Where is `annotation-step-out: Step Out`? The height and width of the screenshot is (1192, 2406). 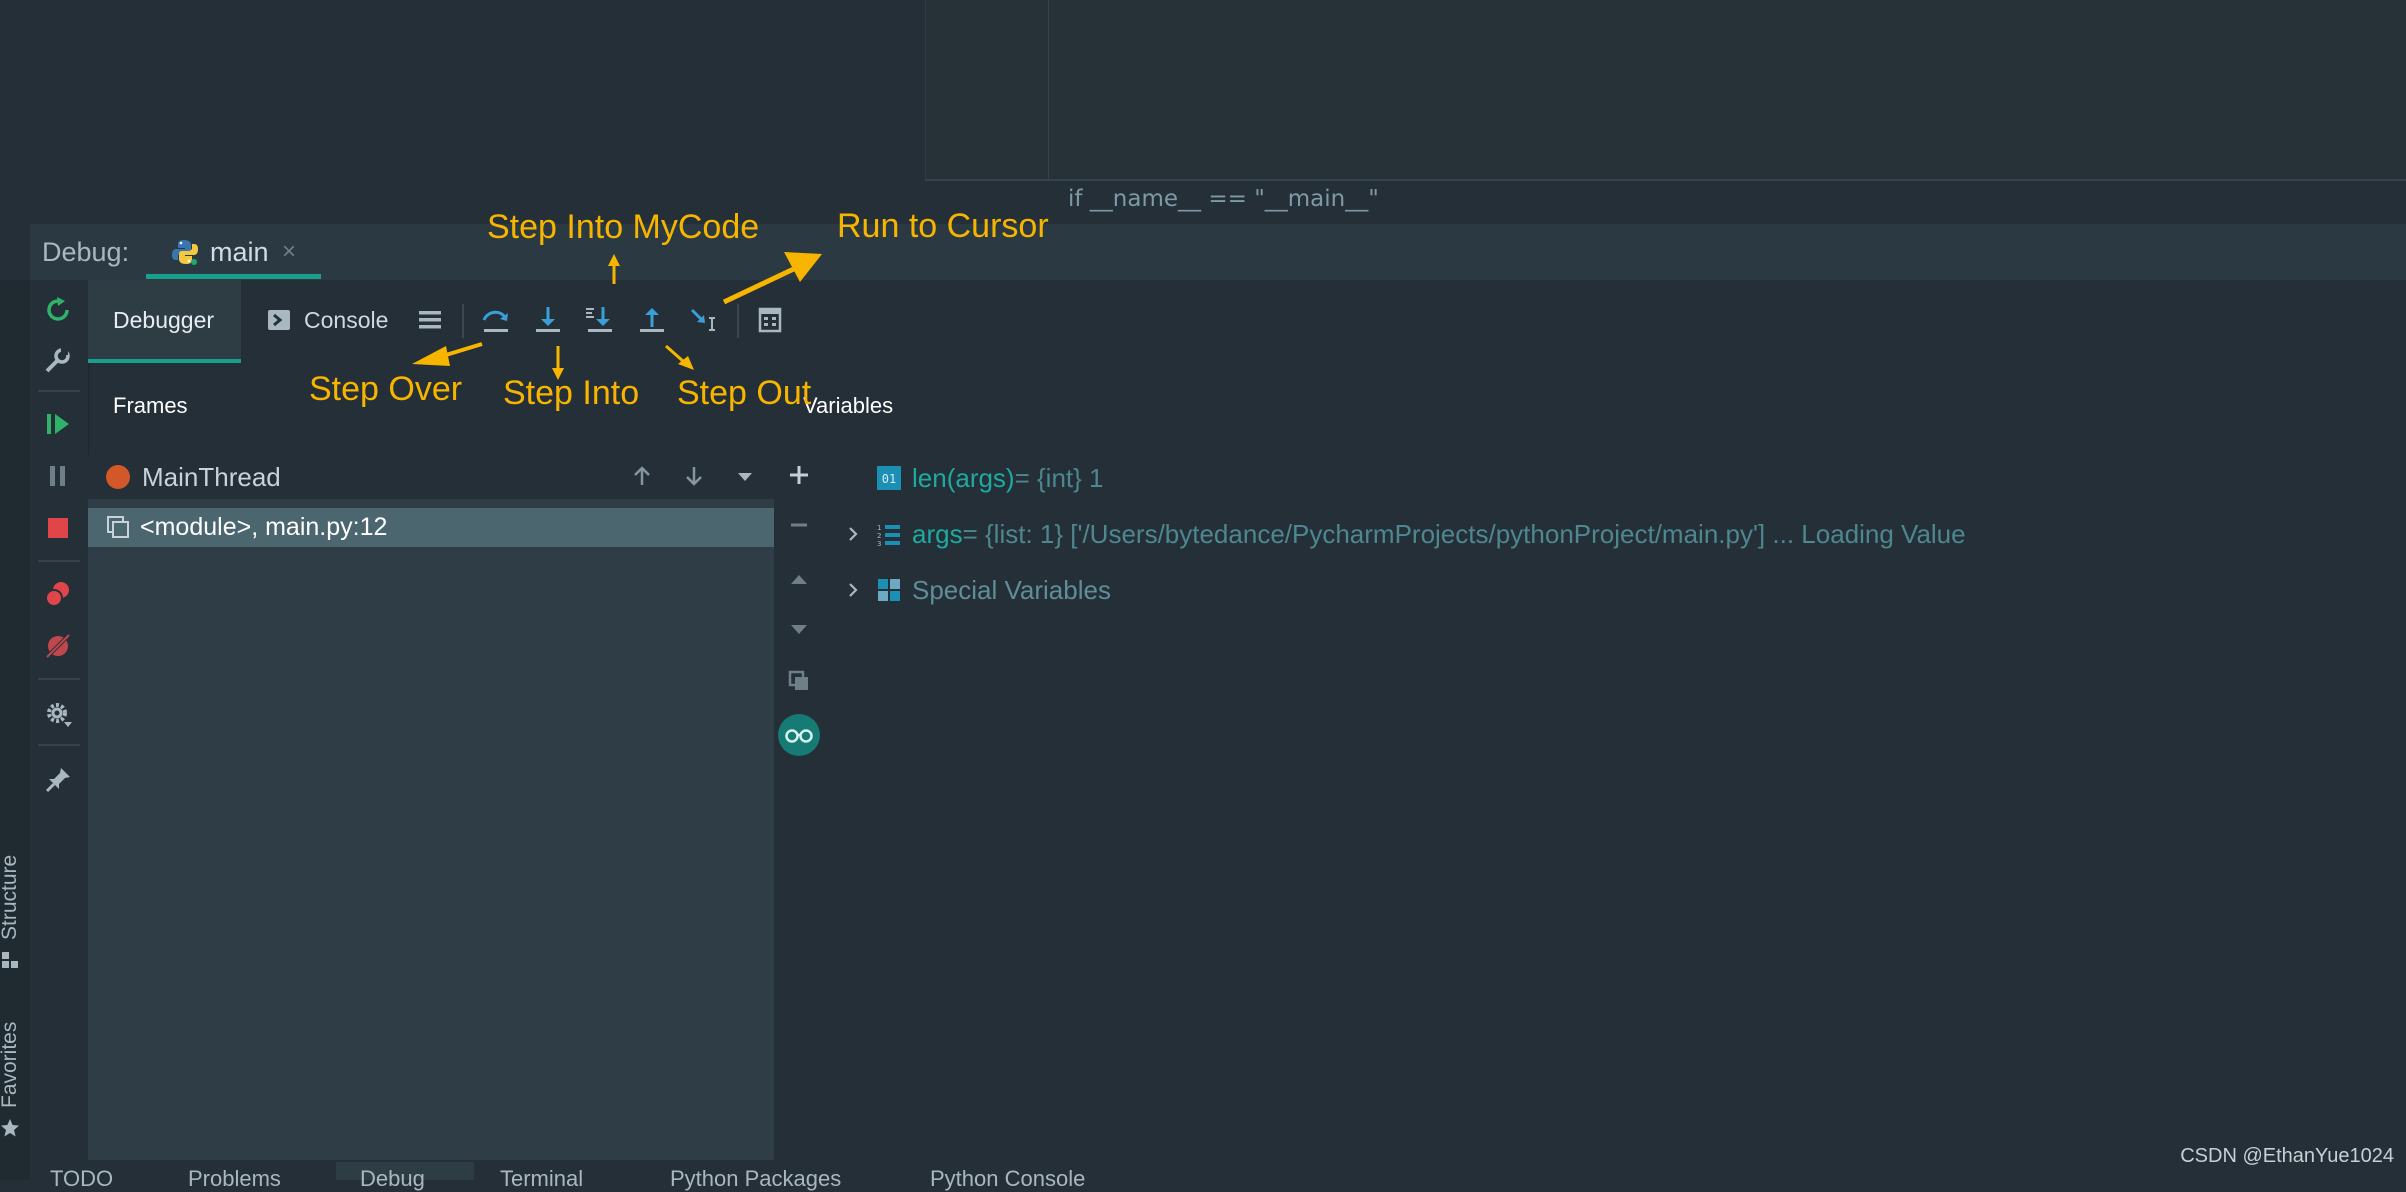
annotation-step-out: Step Out is located at coordinates (744, 393).